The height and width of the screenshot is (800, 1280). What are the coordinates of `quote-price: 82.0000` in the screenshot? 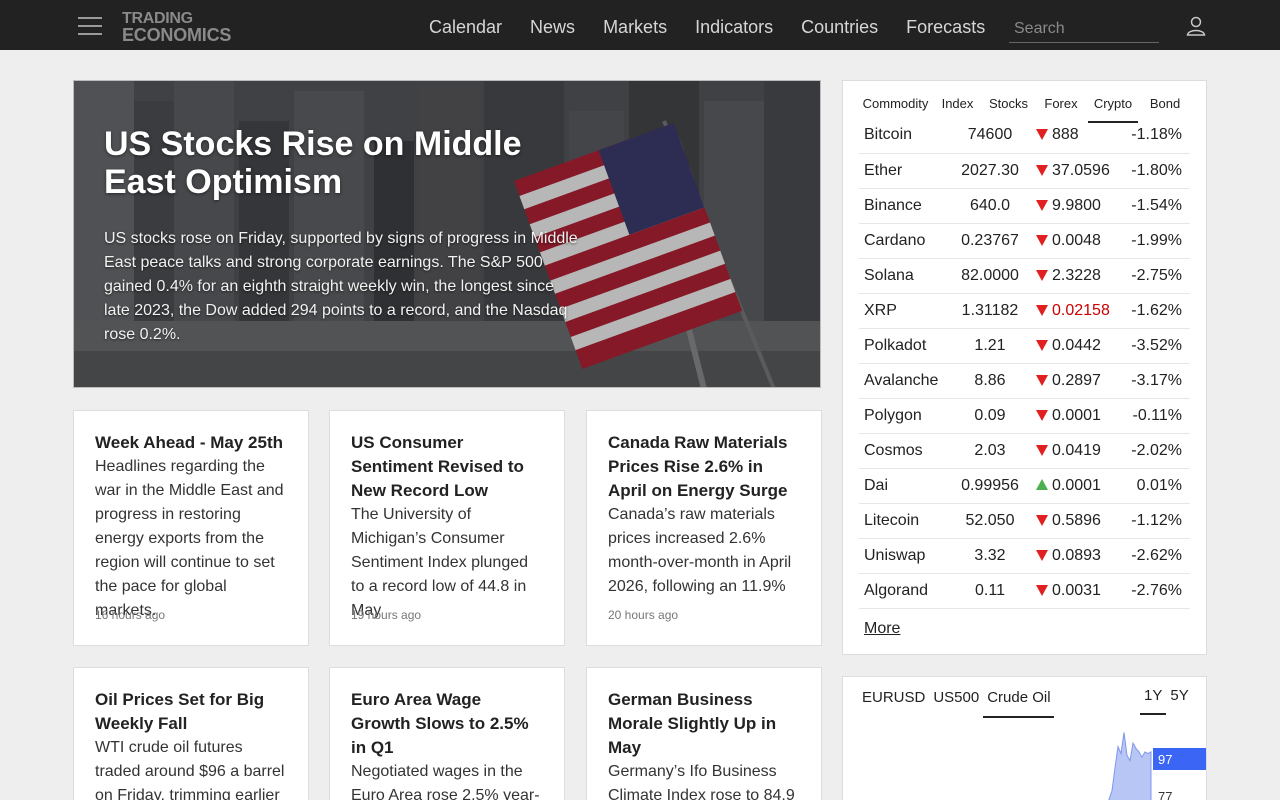 It's located at (990, 275).